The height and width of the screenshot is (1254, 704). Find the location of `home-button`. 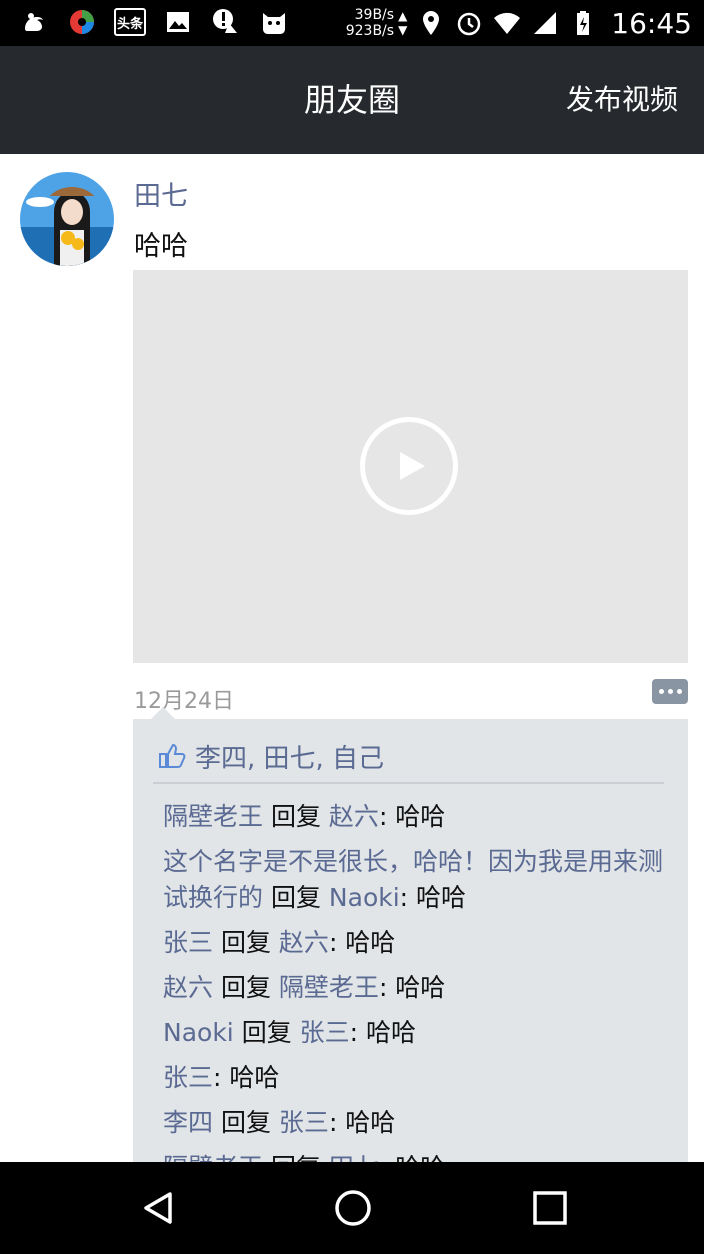

home-button is located at coordinates (353, 1208).